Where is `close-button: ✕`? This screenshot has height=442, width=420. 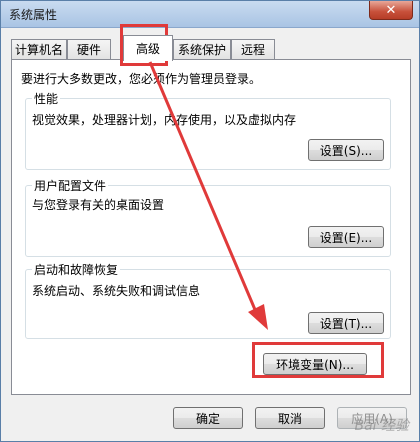
close-button: ✕ is located at coordinates (391, 10).